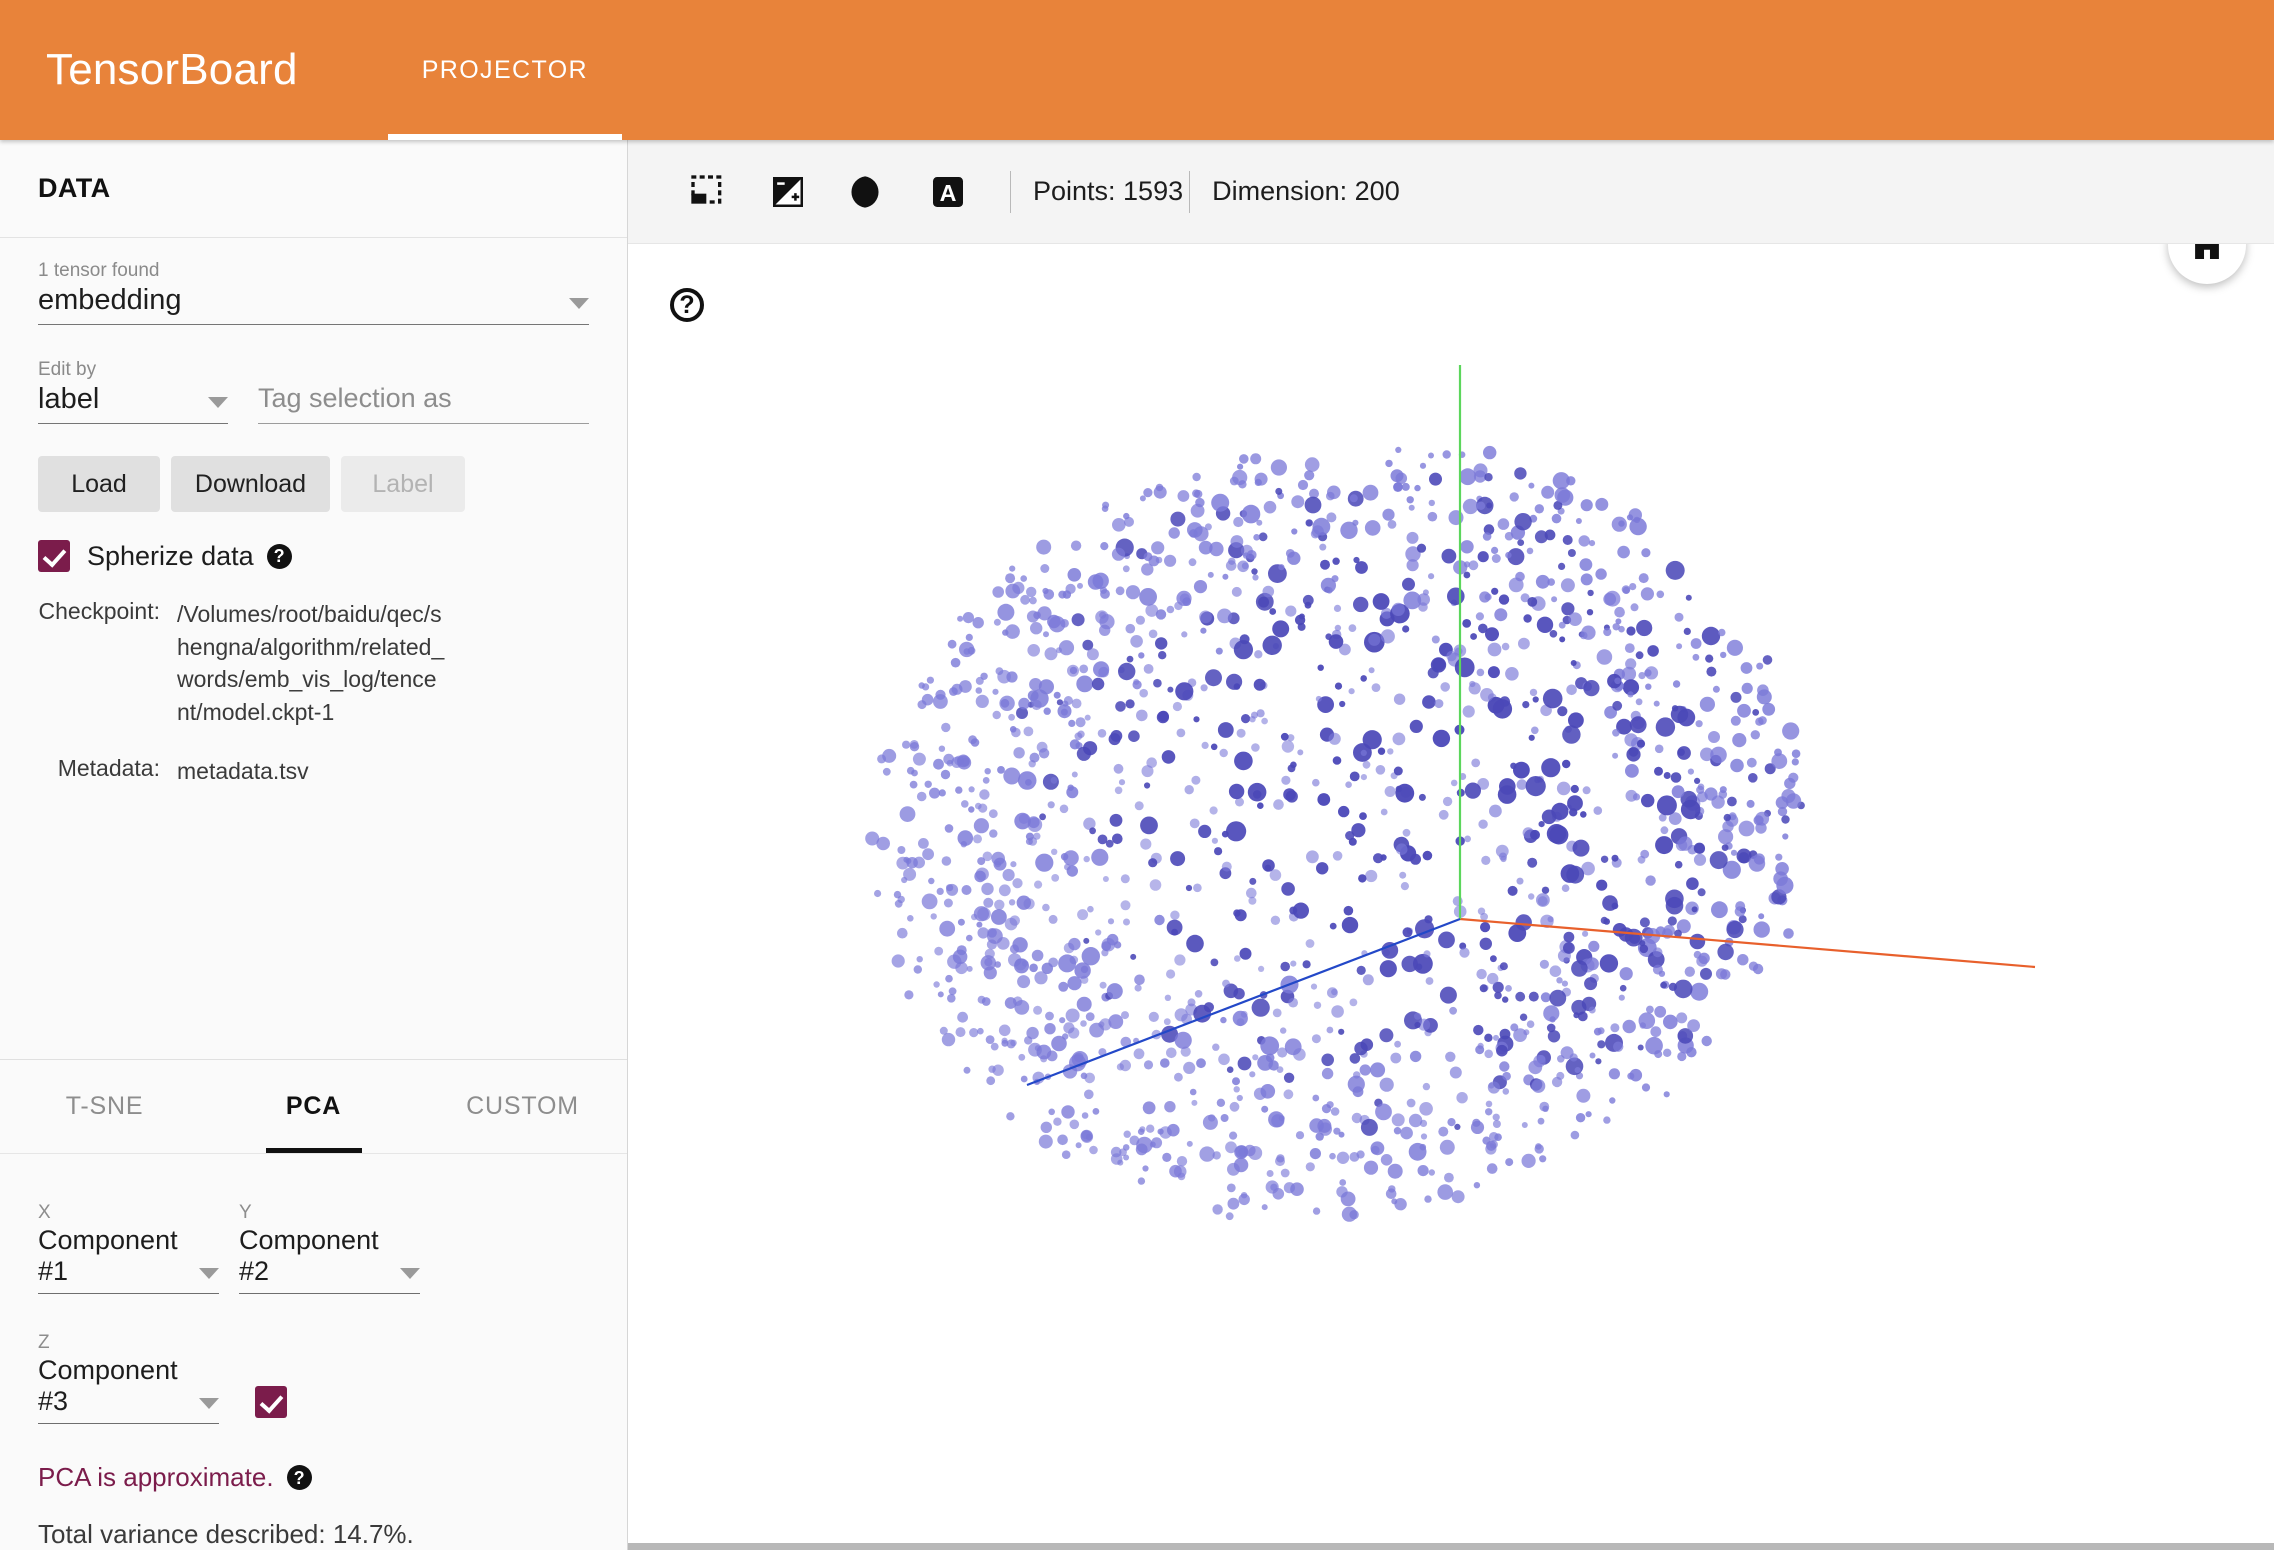  I want to click on viewer-toolbar: A Points: 1593 Dimension: 200, so click(1451, 192).